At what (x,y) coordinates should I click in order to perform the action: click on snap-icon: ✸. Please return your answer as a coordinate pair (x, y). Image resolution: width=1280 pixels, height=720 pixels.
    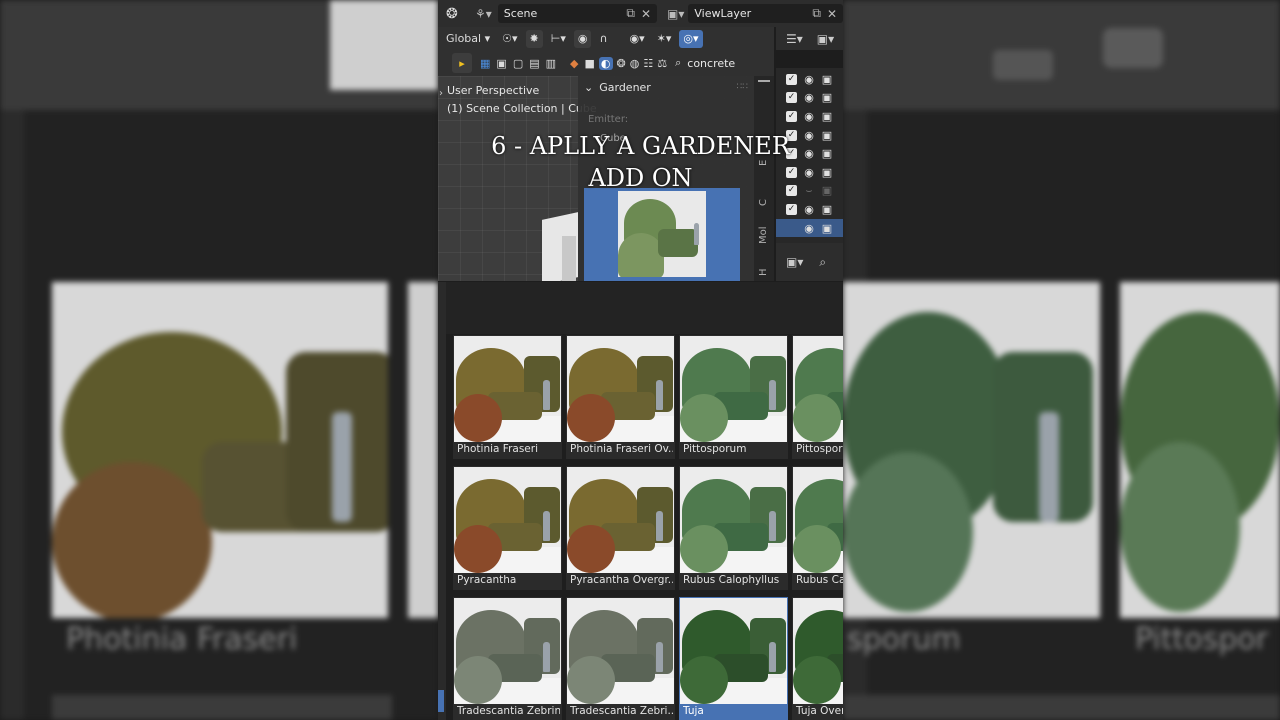
    Looking at the image, I should click on (534, 38).